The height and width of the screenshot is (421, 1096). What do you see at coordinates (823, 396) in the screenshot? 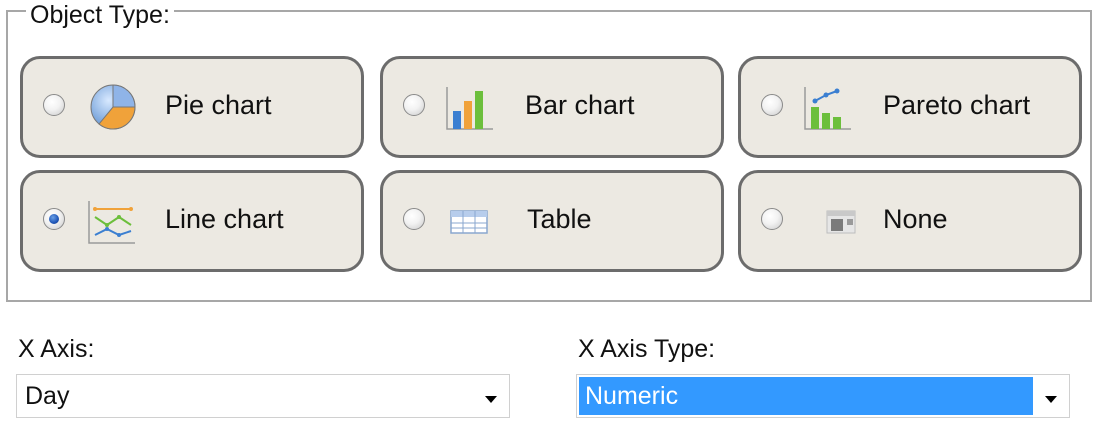
I see `x-axis-type-select: Numeric` at bounding box center [823, 396].